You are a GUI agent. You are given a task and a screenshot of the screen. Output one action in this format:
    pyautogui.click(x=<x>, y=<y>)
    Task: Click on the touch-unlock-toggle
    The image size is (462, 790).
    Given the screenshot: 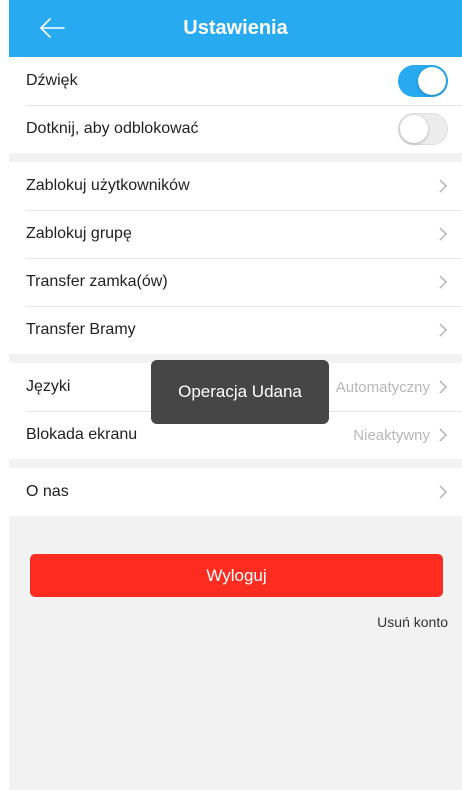 What is the action you would take?
    pyautogui.click(x=423, y=129)
    